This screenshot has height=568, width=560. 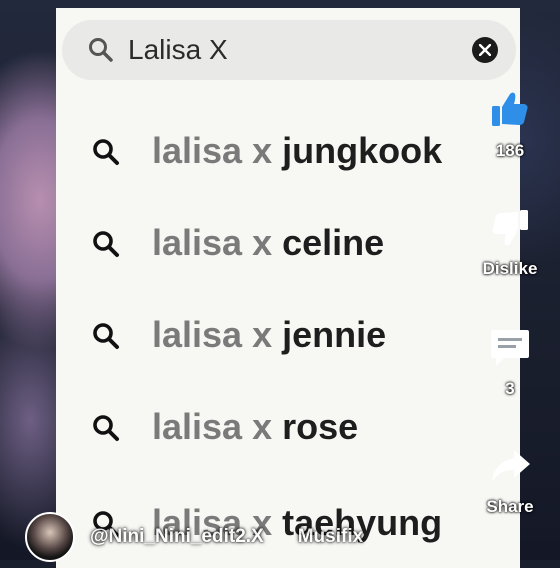 What do you see at coordinates (510, 150) in the screenshot?
I see `like-count: 186` at bounding box center [510, 150].